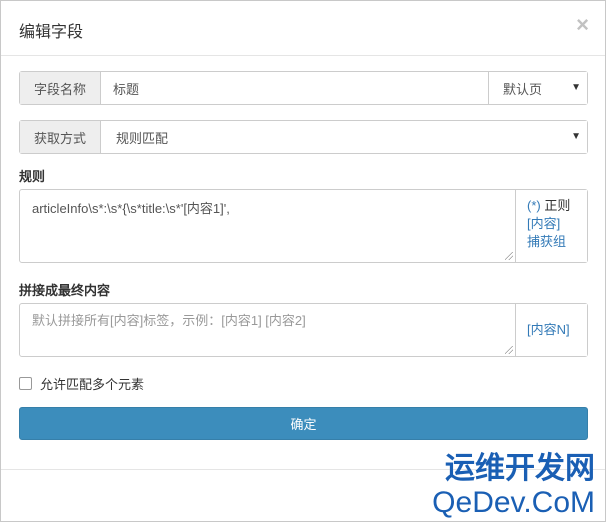 The width and height of the screenshot is (606, 522). I want to click on page-select: 默认页 ▼, so click(537, 88).